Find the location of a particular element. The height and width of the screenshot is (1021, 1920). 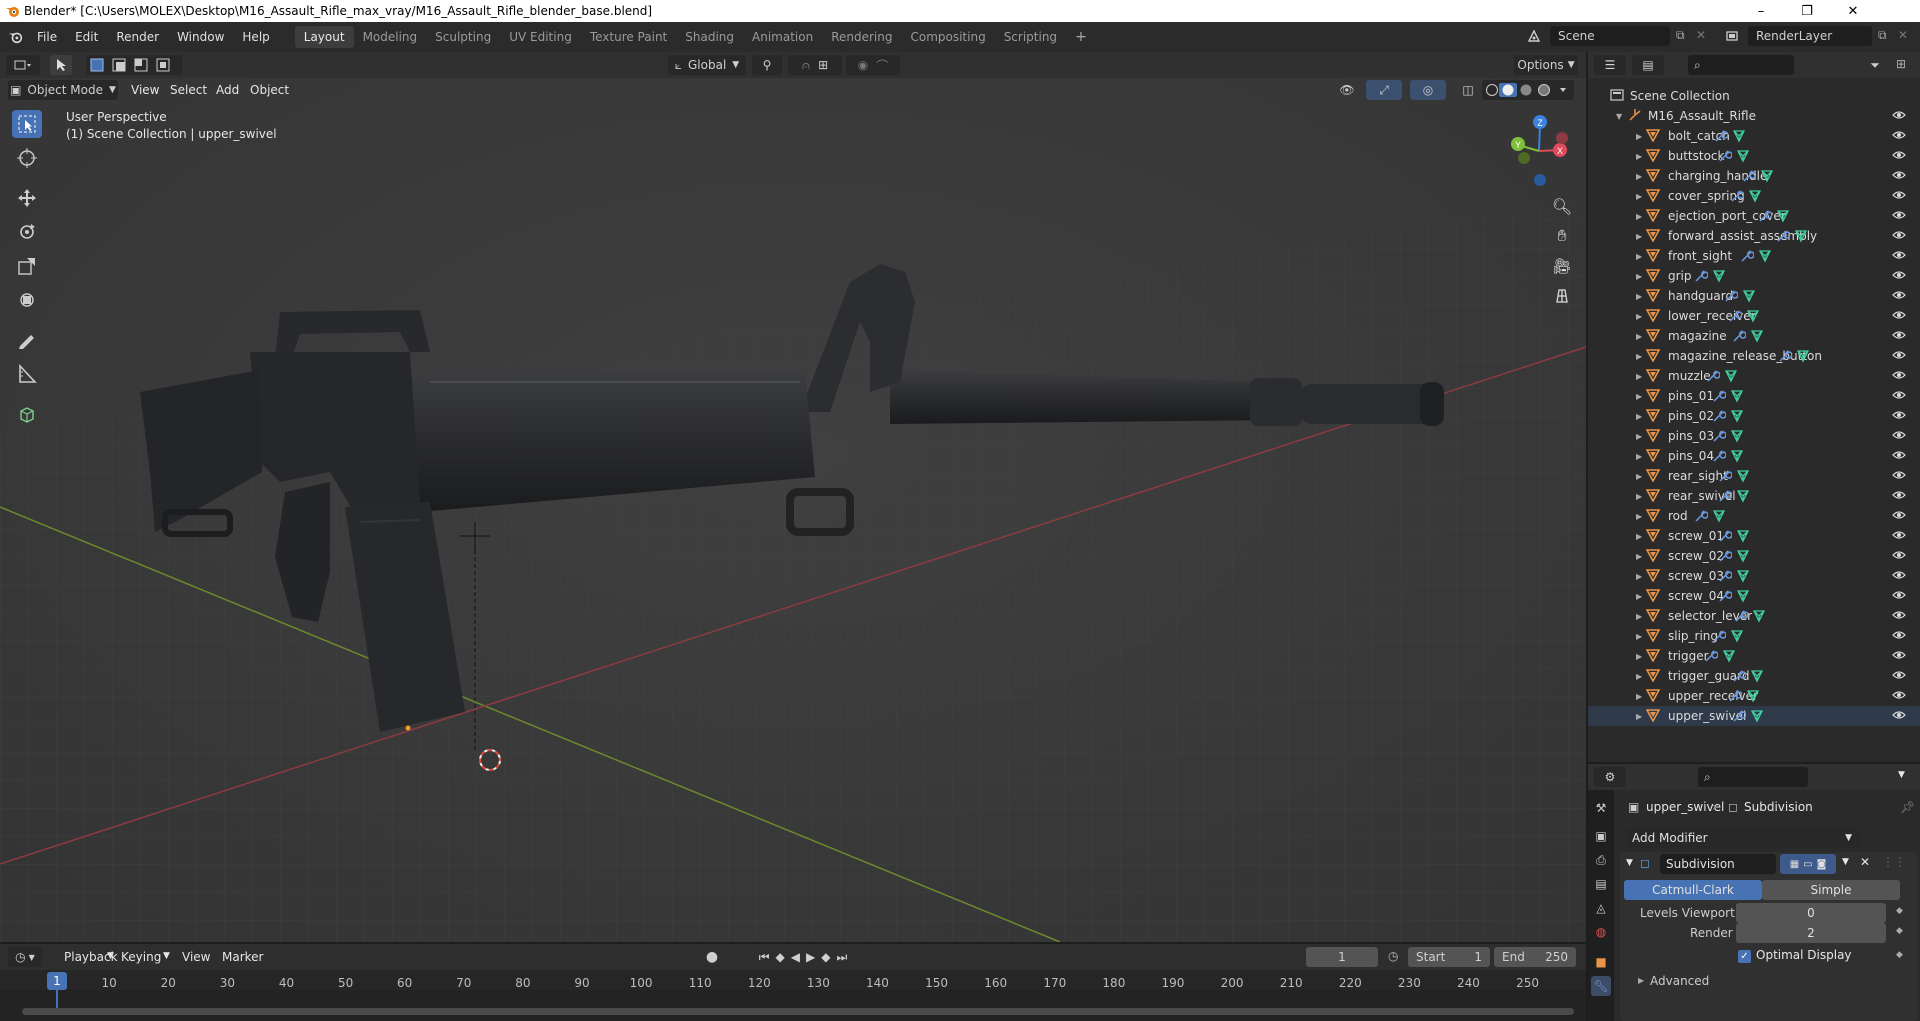

start-frame-field: Start 1 is located at coordinates (1449, 957).